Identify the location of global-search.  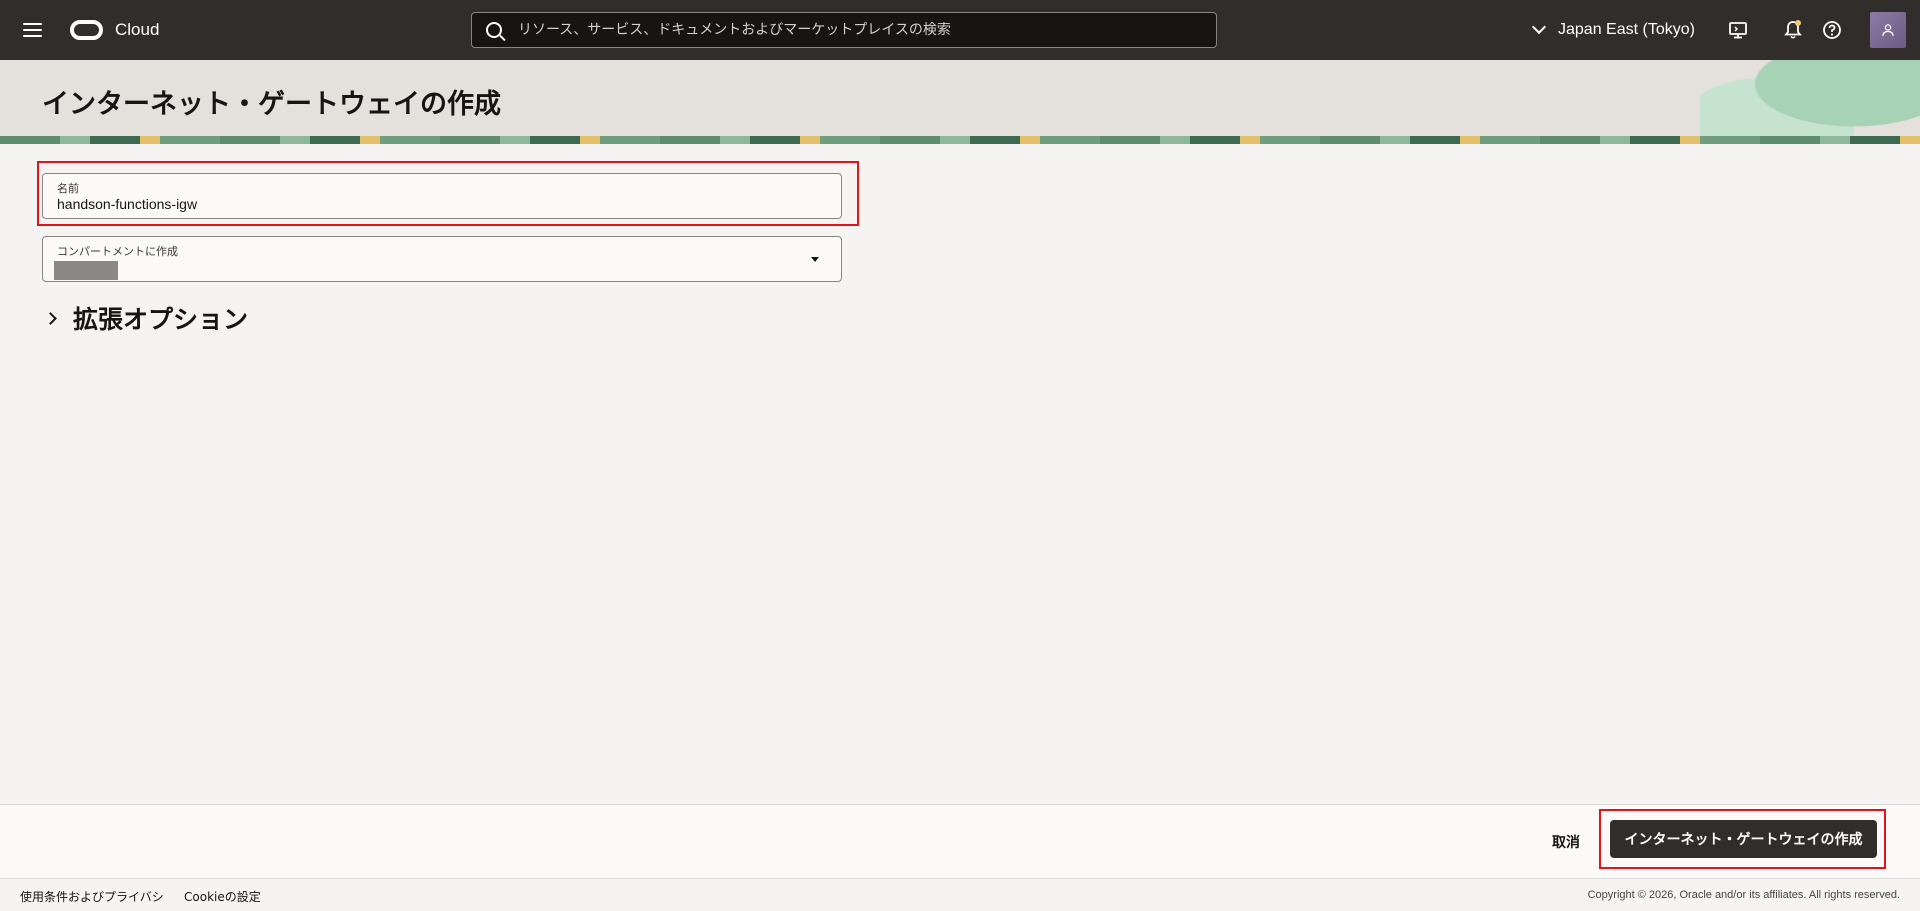
(844, 30).